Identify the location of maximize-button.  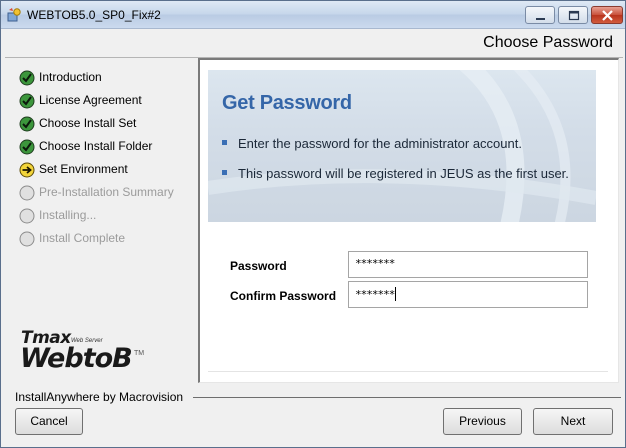
(573, 15).